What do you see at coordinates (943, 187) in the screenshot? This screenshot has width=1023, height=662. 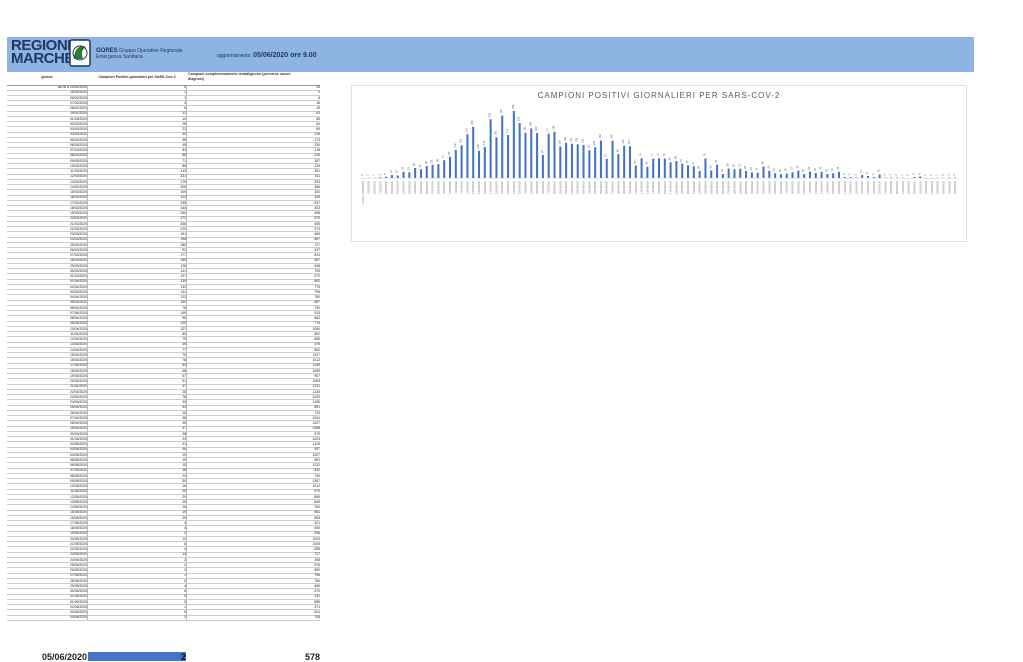 I see `x-tick-label: 03/06/2020` at bounding box center [943, 187].